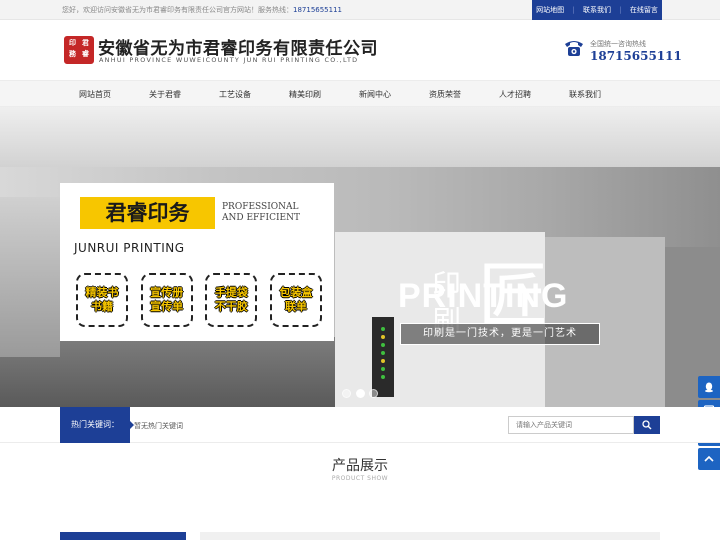 The image size is (720, 540). Describe the element at coordinates (123, 536) in the screenshot. I see `product-category-panel` at that location.